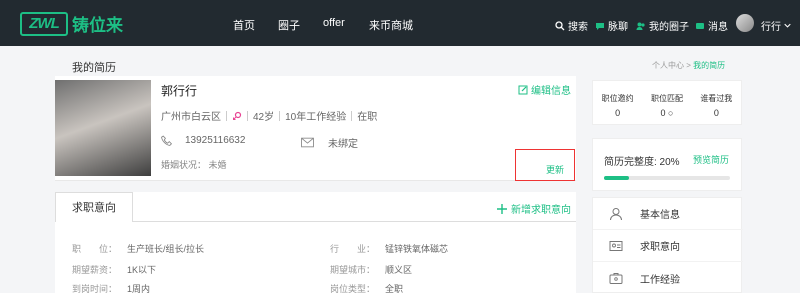  I want to click on profile-location: 广州市白云区, so click(191, 117).